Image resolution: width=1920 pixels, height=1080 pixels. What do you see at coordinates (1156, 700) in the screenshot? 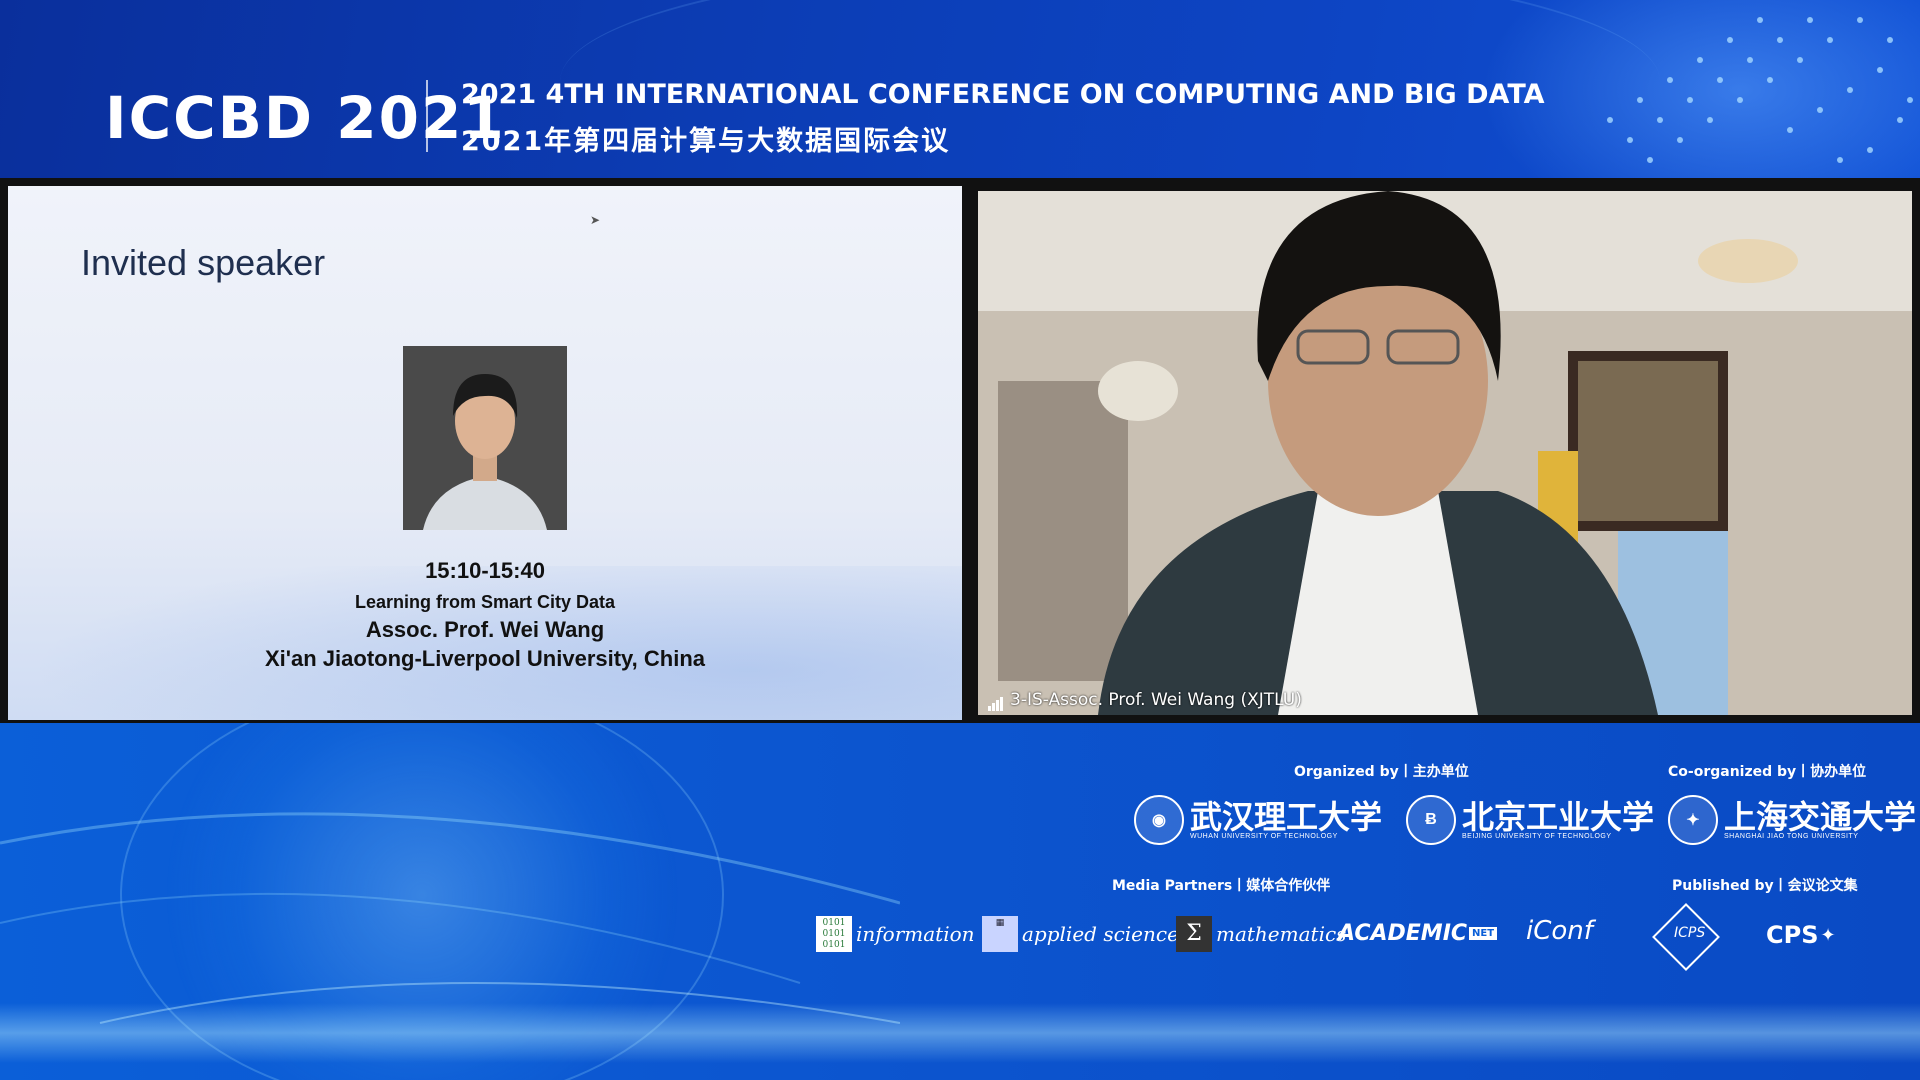
I see `participant-name: 3-IS-Assoc. Prof. Wei Wang (XJTLU)` at bounding box center [1156, 700].